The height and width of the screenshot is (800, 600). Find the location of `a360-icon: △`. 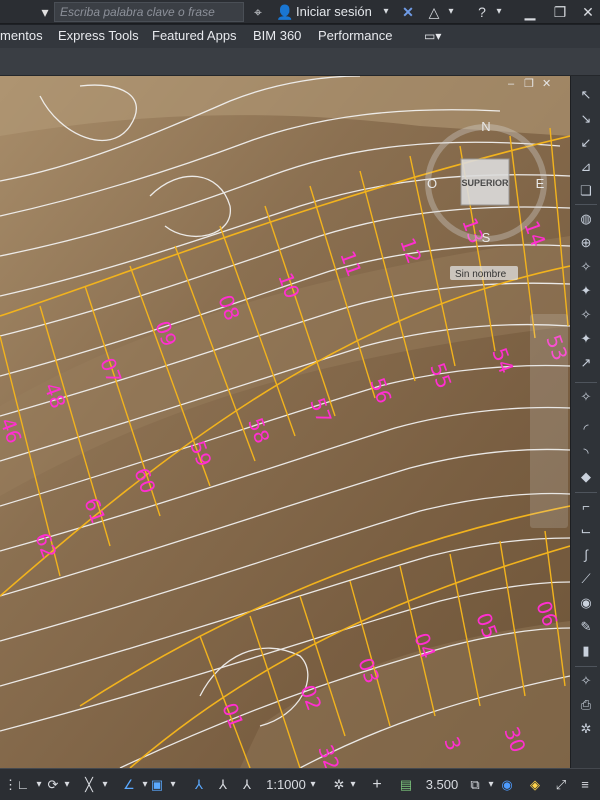

a360-icon: △ is located at coordinates (434, 12).